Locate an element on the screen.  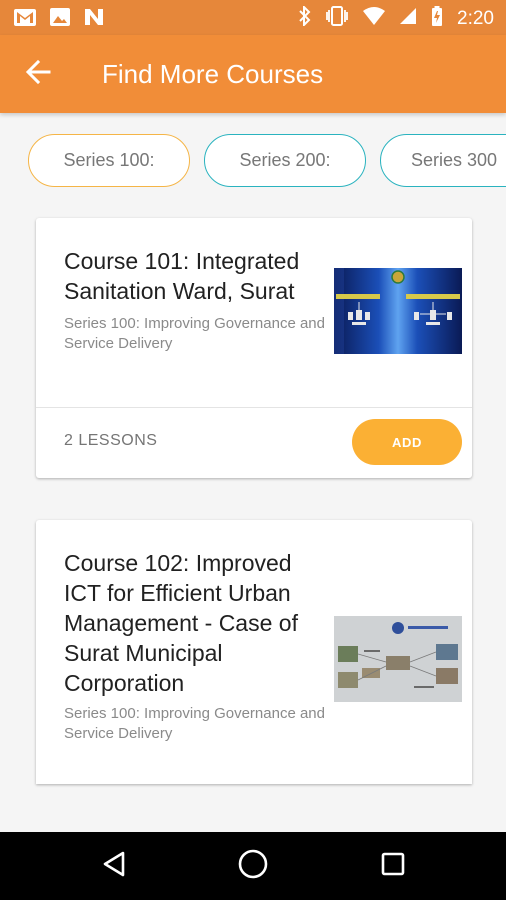
chip-series-200: Series 200: is located at coordinates (285, 160).